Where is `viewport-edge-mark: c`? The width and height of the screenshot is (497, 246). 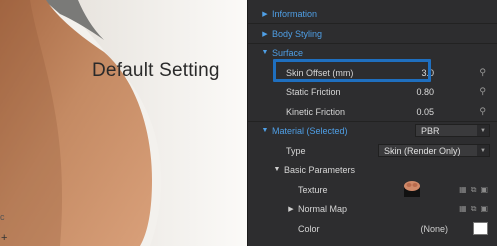
viewport-edge-mark: c is located at coordinates (2, 217).